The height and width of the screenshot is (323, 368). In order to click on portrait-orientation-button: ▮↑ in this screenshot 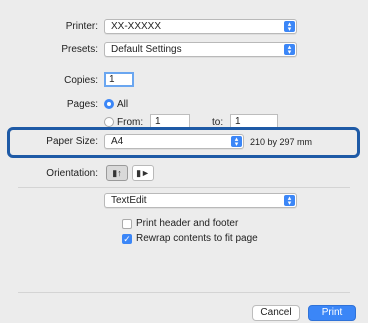, I will do `click(117, 173)`.